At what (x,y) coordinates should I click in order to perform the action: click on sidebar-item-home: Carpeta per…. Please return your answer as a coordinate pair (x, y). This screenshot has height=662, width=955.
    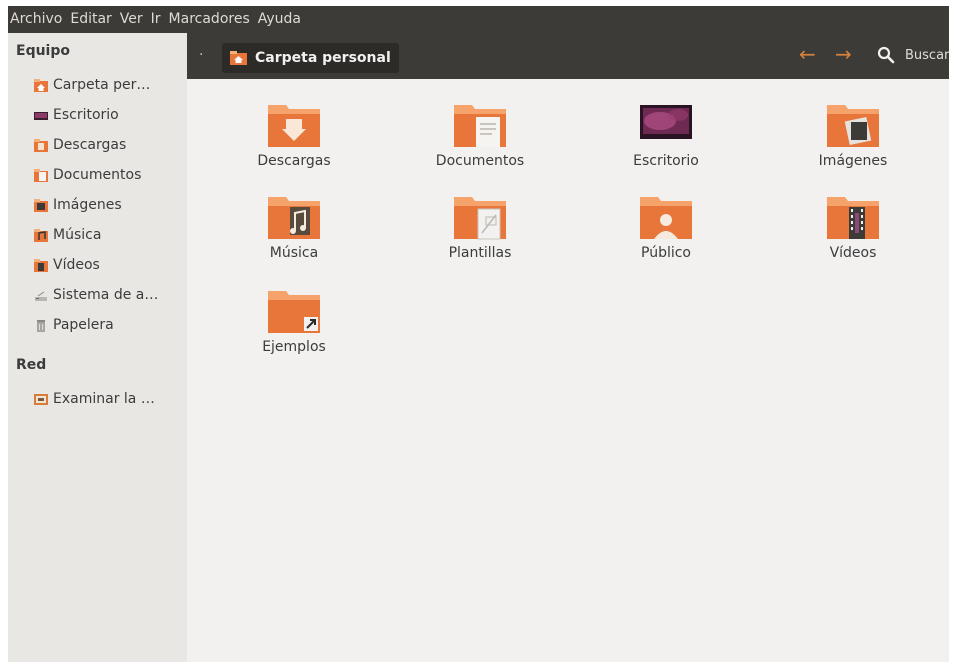
    Looking at the image, I should click on (109, 85).